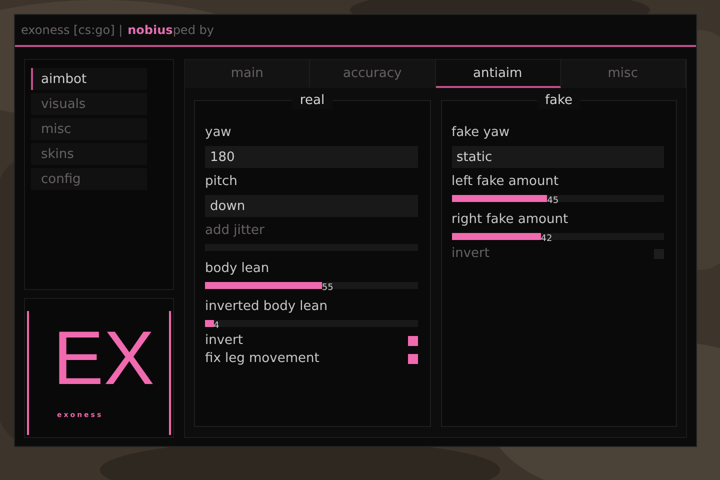  Describe the element at coordinates (221, 182) in the screenshot. I see `field-label: pitch` at that location.